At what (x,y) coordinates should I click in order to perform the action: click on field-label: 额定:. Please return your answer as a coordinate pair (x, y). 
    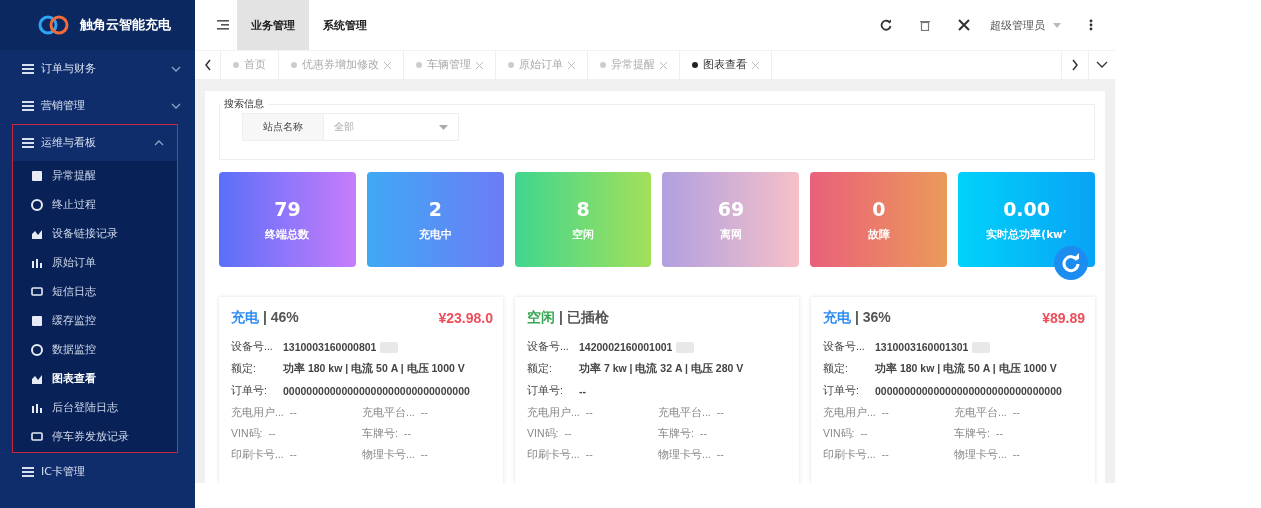
    Looking at the image, I should click on (836, 369).